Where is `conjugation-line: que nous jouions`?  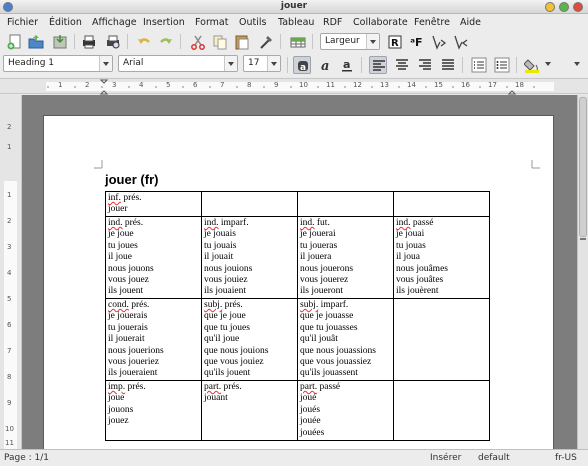
conjugation-line: que nous jouions is located at coordinates (236, 350).